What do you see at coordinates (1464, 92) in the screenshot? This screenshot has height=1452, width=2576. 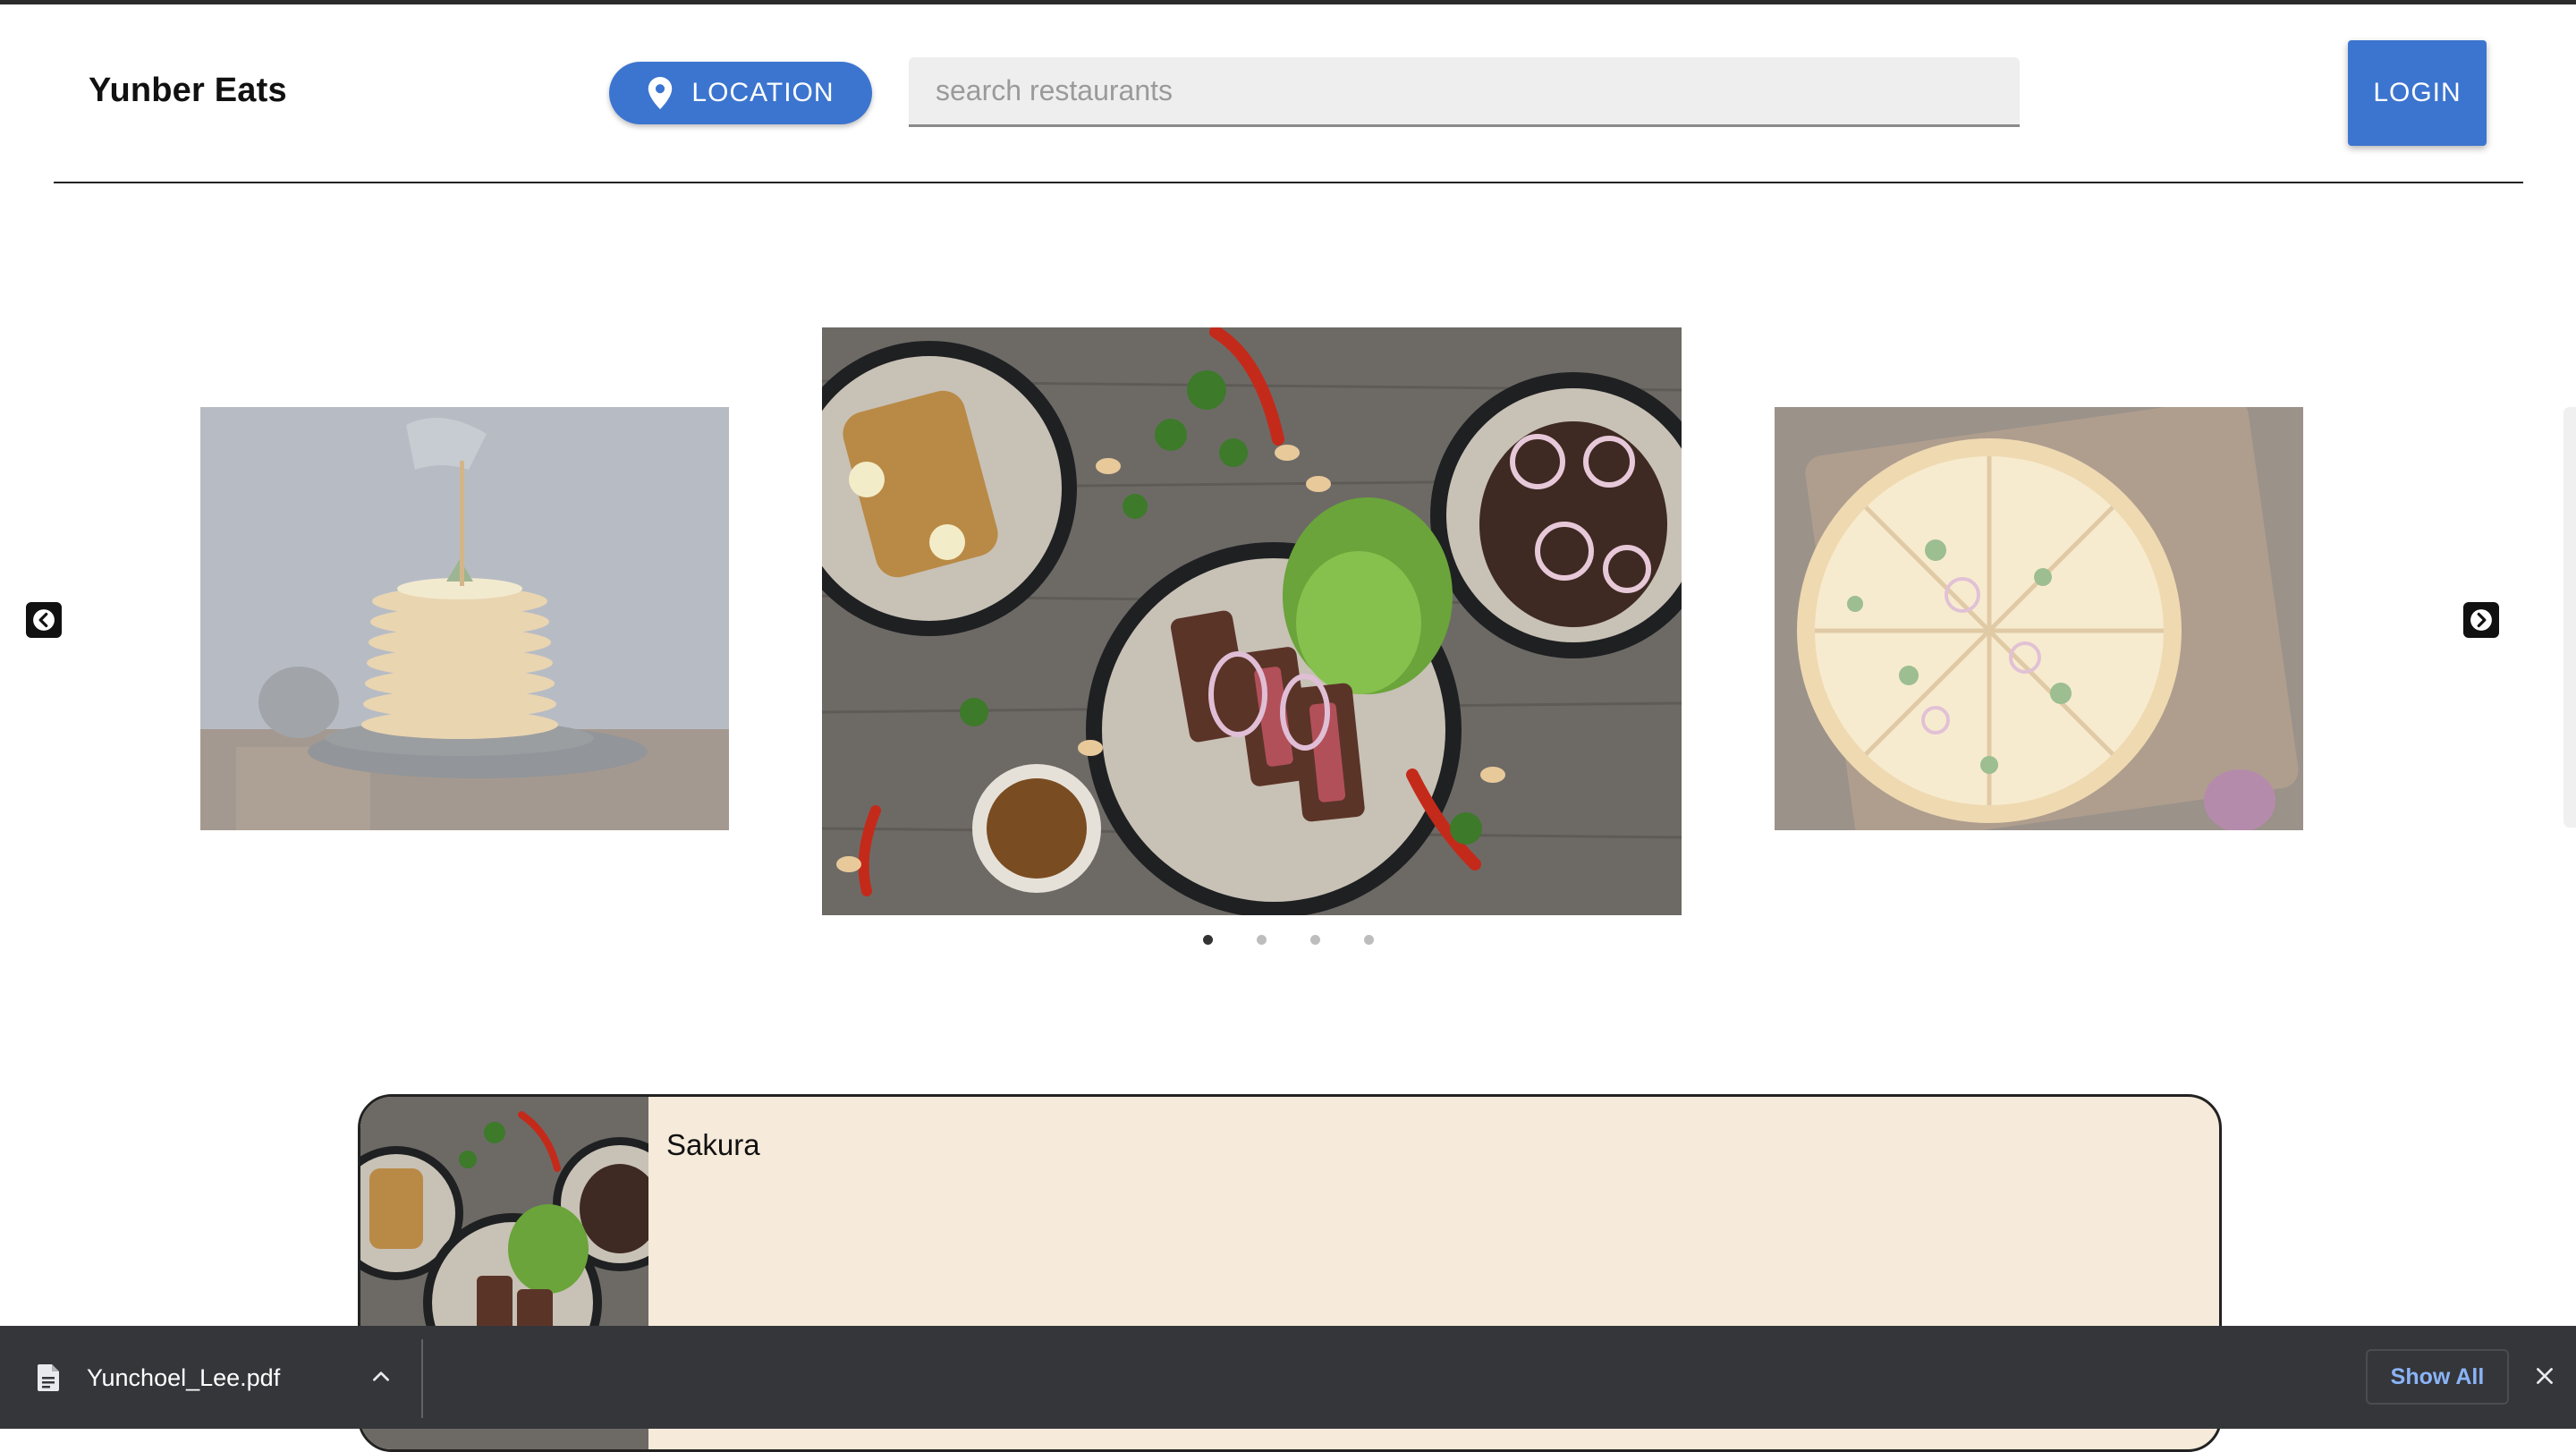 I see `search-input` at bounding box center [1464, 92].